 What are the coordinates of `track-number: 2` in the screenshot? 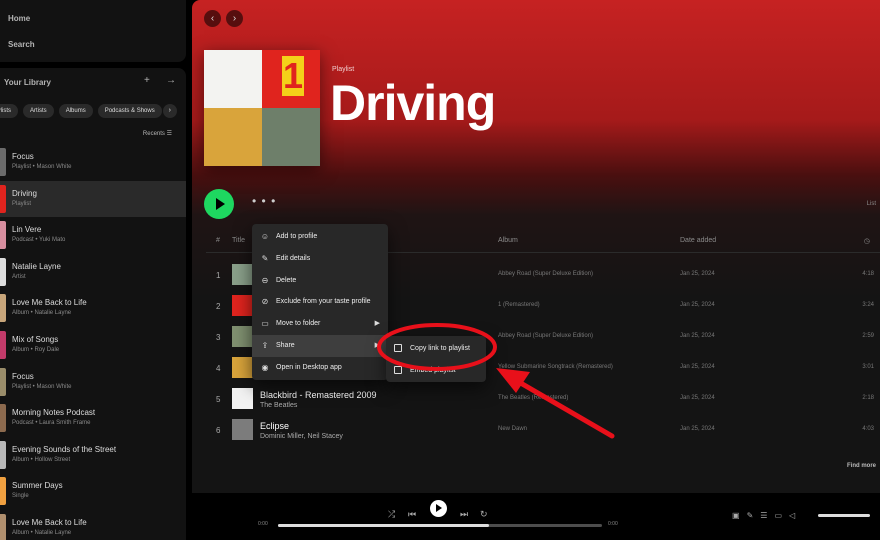 It's located at (218, 306).